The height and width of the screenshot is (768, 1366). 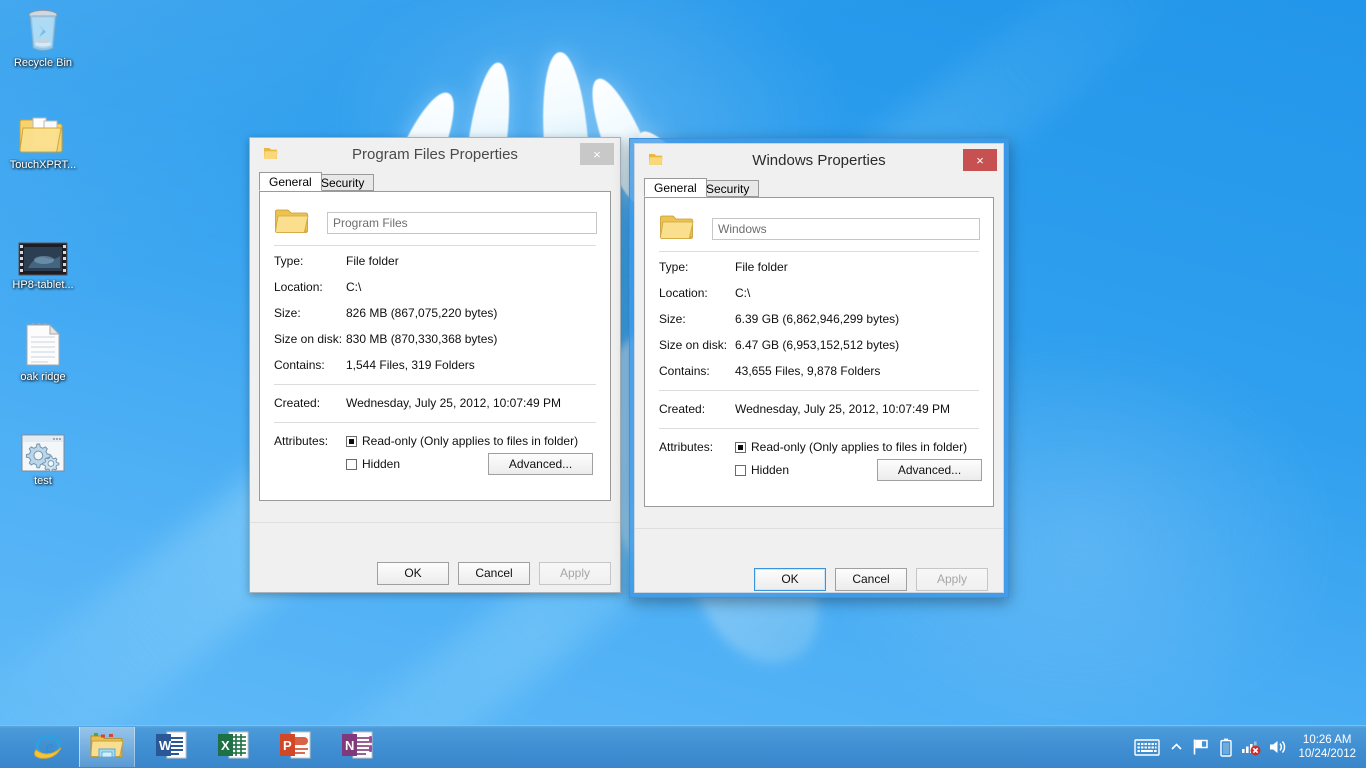 I want to click on title-bar: Windows Properties ×, so click(x=819, y=161).